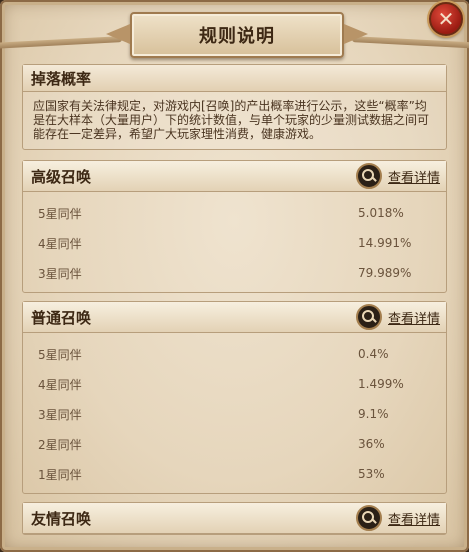  I want to click on section-header: 友情召唤 查看详情, so click(234, 518).